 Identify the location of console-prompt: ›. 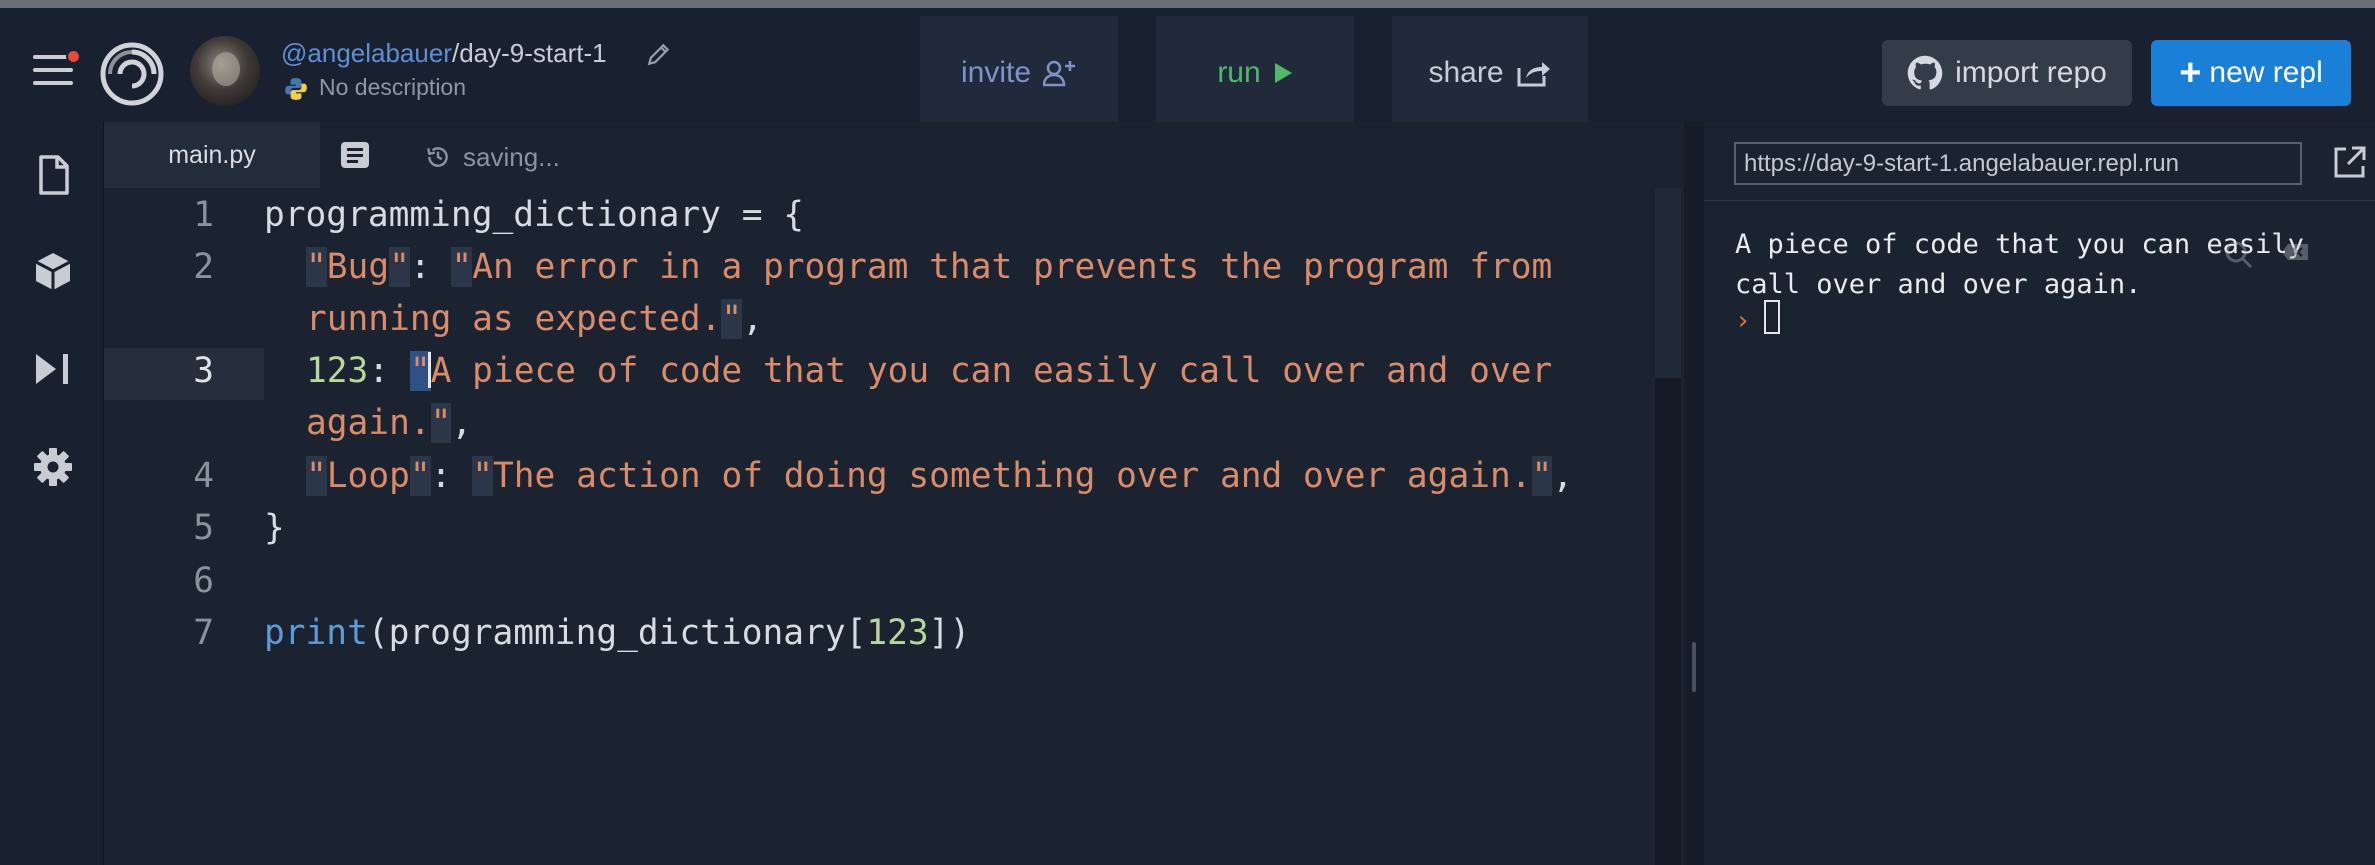
(1743, 321).